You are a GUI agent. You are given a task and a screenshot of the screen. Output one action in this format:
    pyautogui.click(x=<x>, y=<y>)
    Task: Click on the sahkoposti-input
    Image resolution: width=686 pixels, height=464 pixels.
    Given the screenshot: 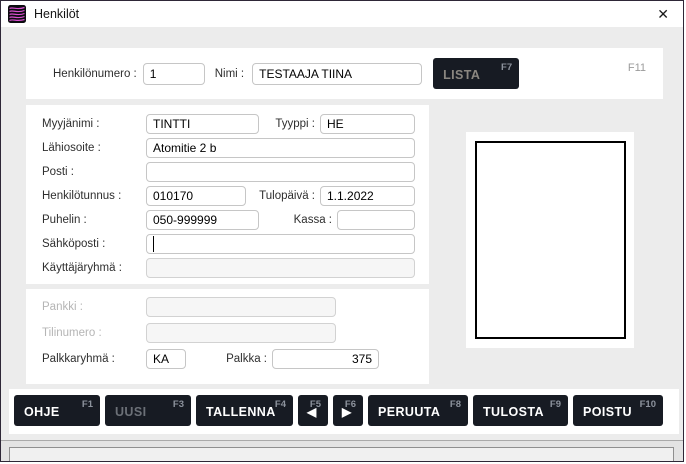 What is the action you would take?
    pyautogui.click(x=280, y=244)
    